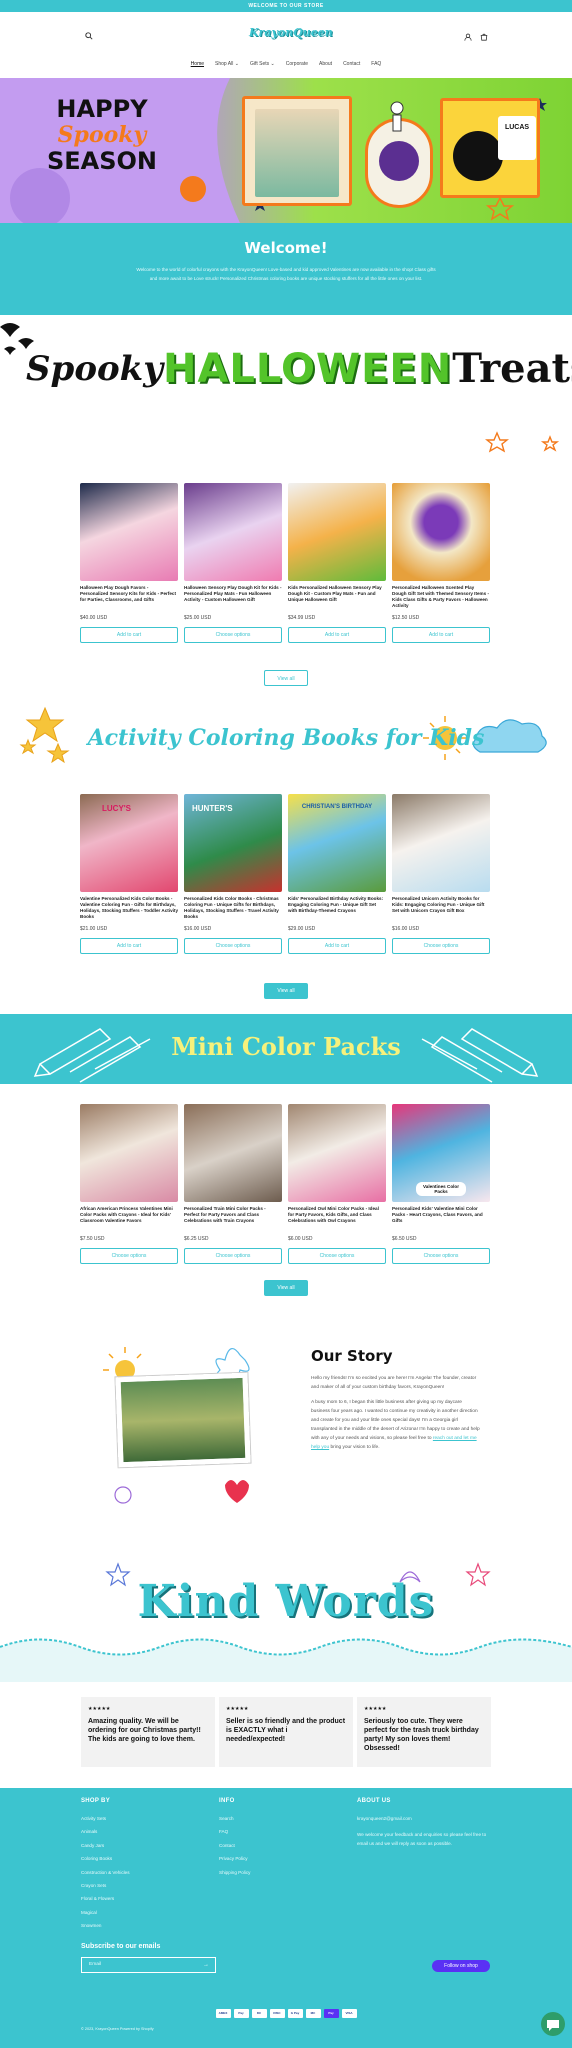 The height and width of the screenshot is (2048, 572). Describe the element at coordinates (117, 2029) in the screenshot. I see `copyright: © 2023, KrayonQueen Powered by Shopify` at that location.